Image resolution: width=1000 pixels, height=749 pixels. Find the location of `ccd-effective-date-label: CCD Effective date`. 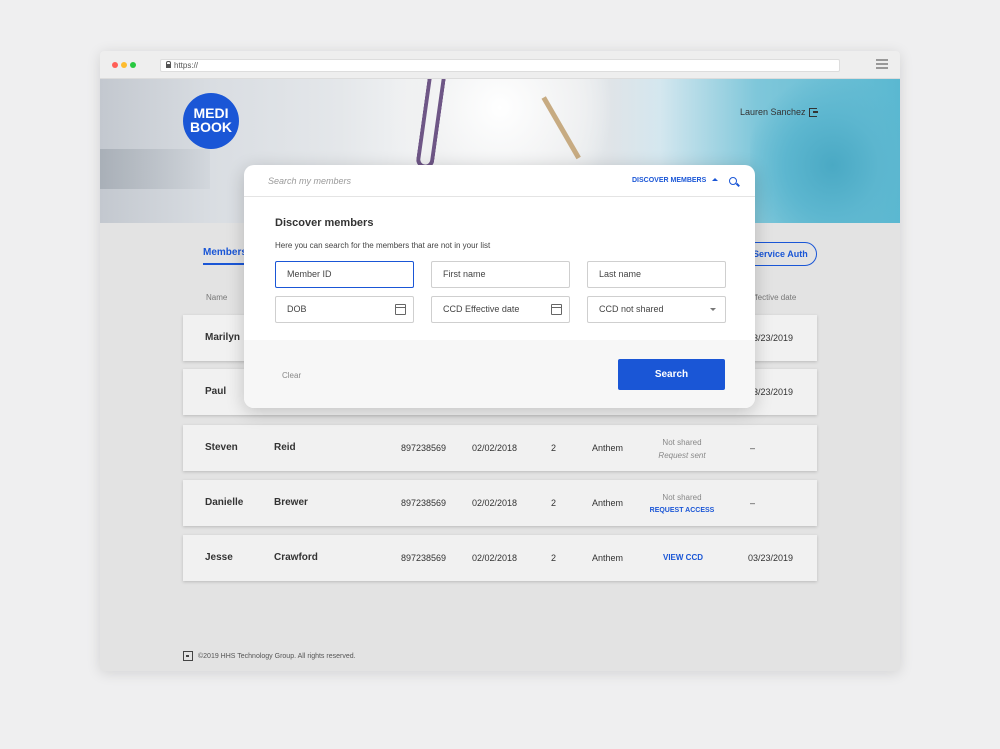

ccd-effective-date-label: CCD Effective date is located at coordinates (481, 309).